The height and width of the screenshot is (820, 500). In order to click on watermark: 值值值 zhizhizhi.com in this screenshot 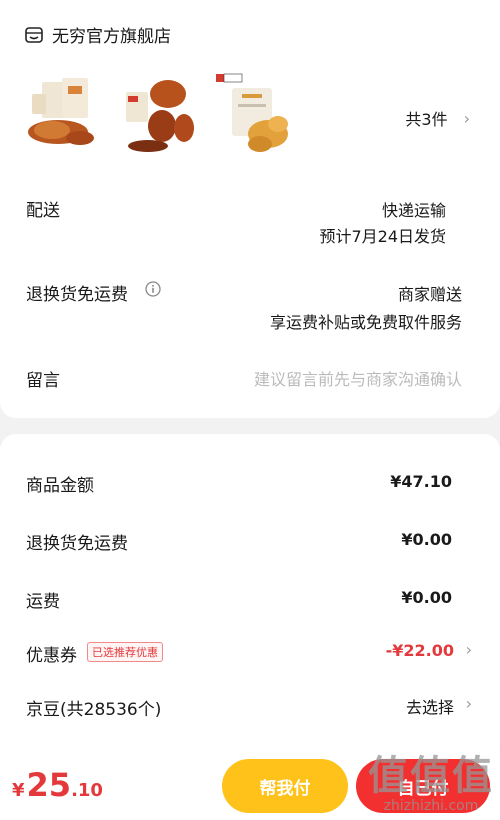, I will do `click(431, 784)`.